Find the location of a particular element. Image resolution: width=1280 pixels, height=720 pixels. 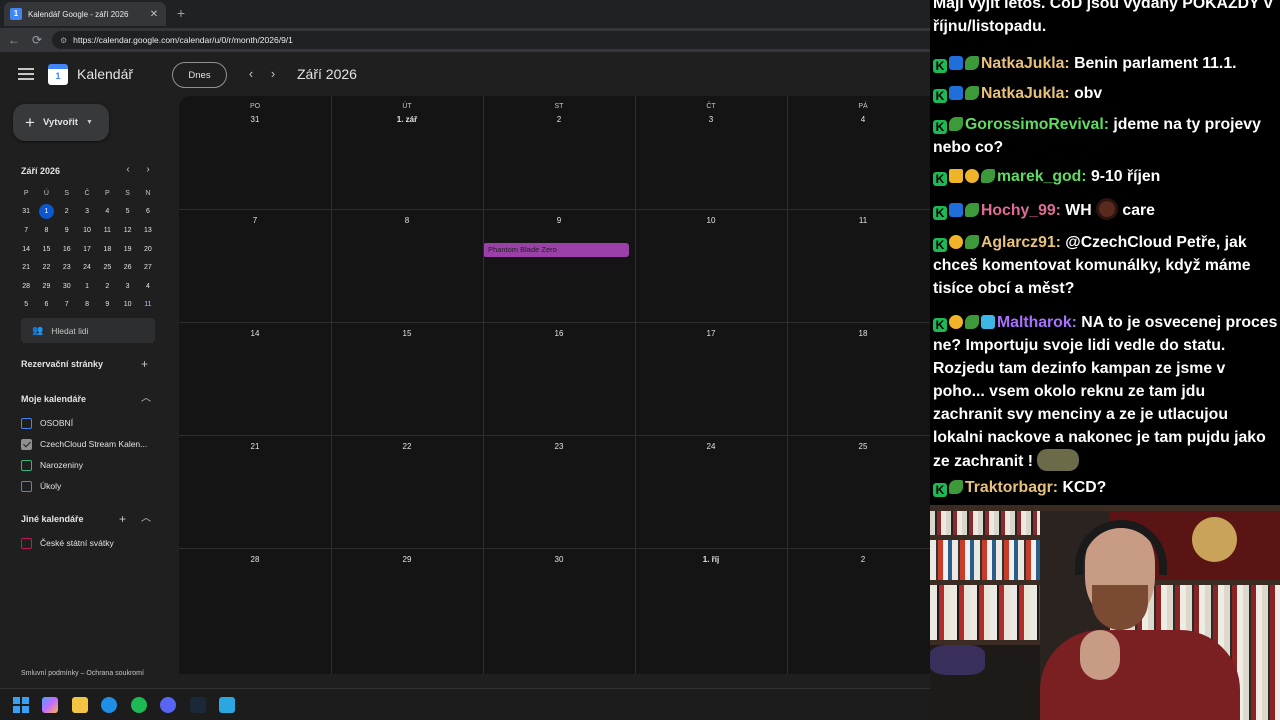

day-number: 1. zář is located at coordinates (407, 119).